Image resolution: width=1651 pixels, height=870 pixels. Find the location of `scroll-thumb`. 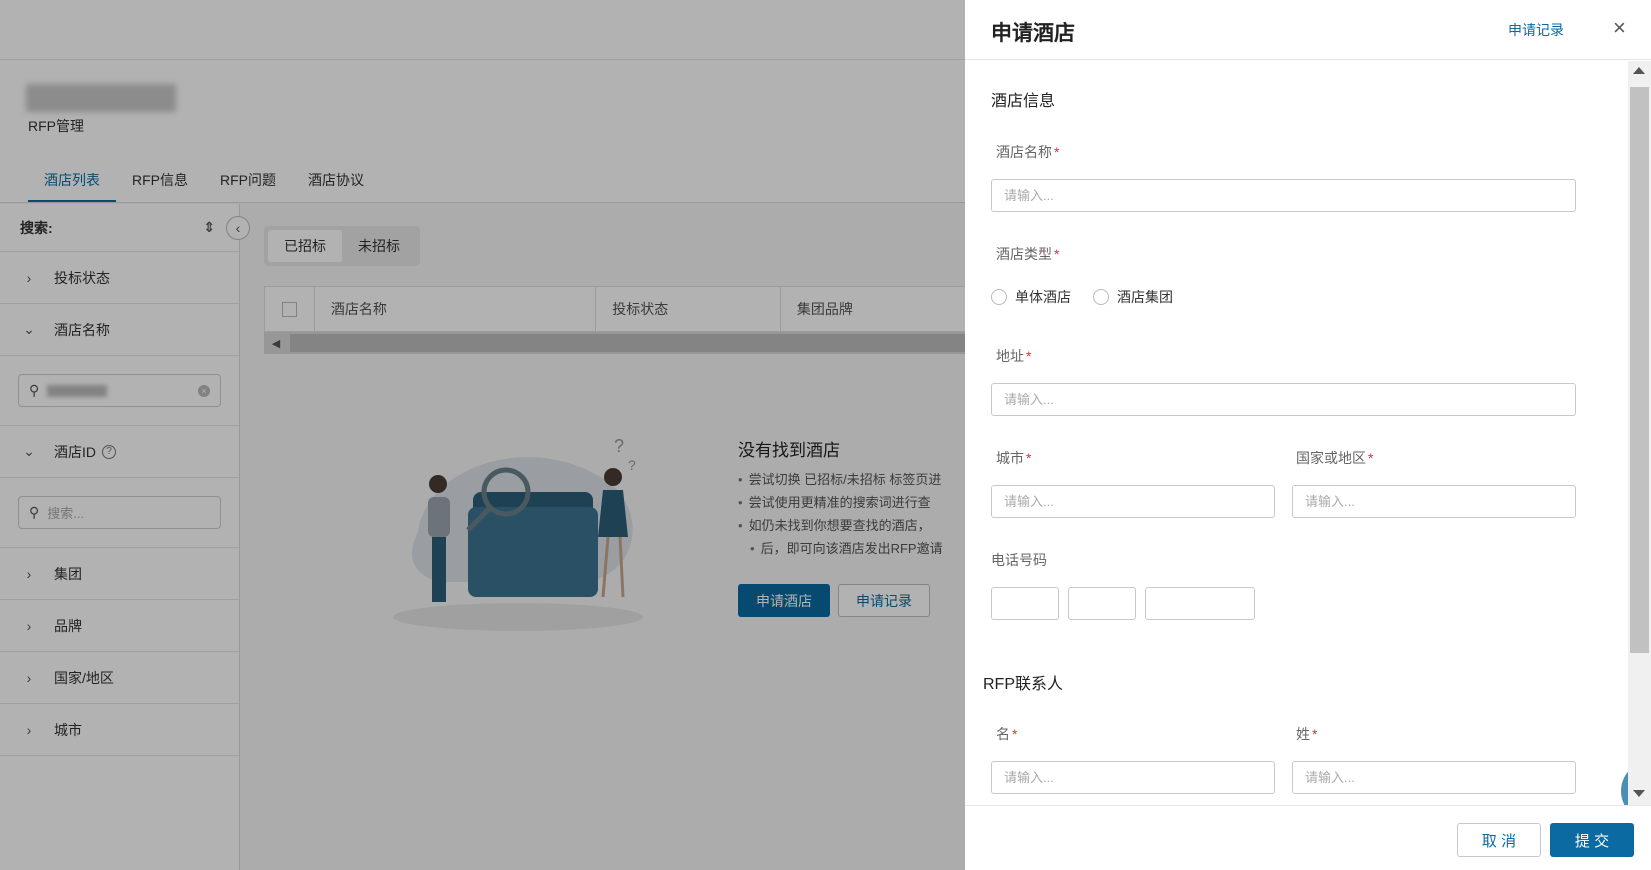

scroll-thumb is located at coordinates (1639, 370).